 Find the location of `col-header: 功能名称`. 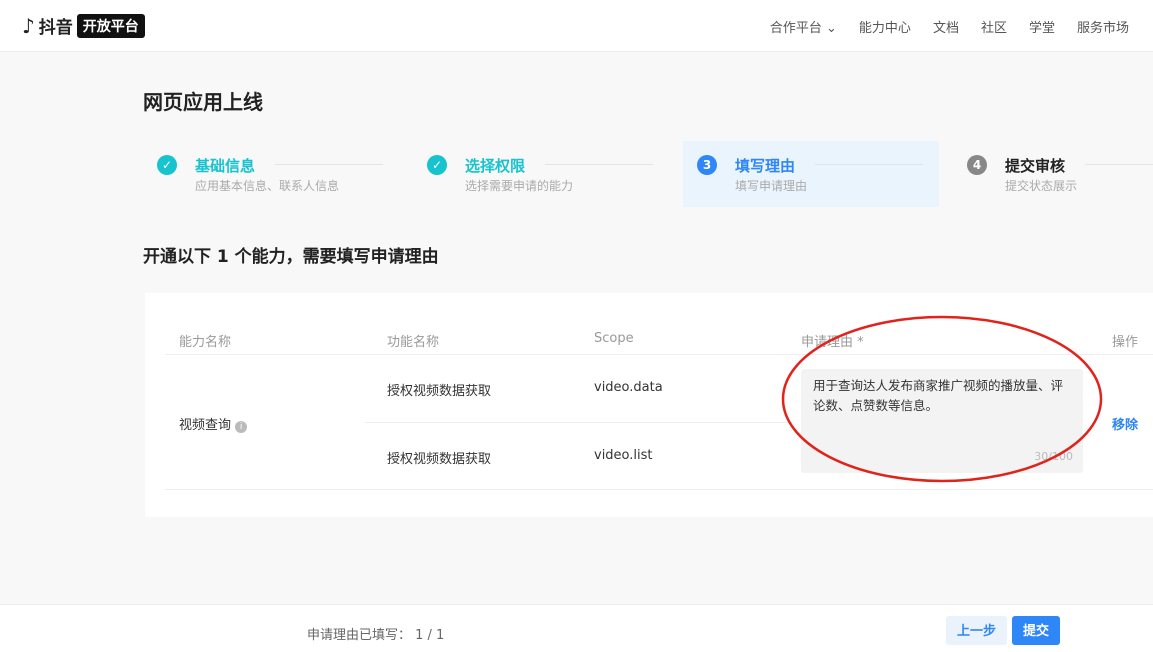

col-header: 功能名称 is located at coordinates (413, 342).